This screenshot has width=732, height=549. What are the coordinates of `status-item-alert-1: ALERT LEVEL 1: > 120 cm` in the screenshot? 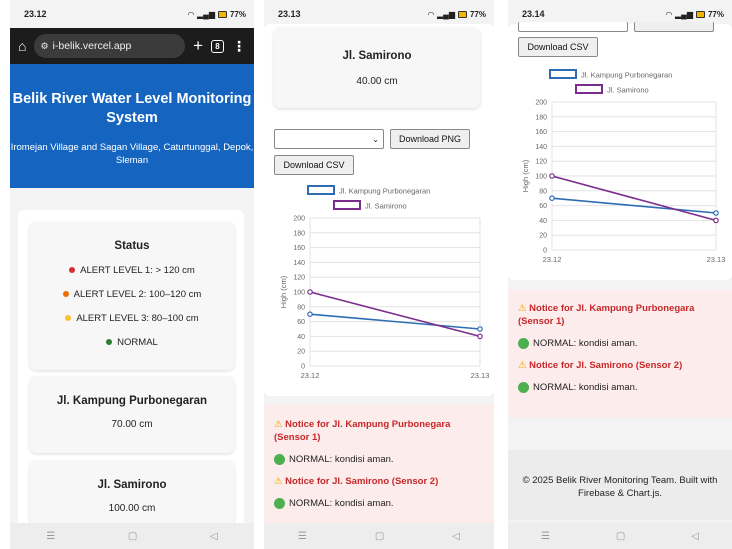 It's located at (132, 270).